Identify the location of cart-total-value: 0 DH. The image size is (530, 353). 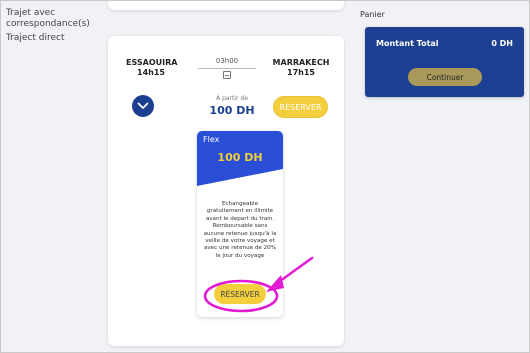
(502, 43).